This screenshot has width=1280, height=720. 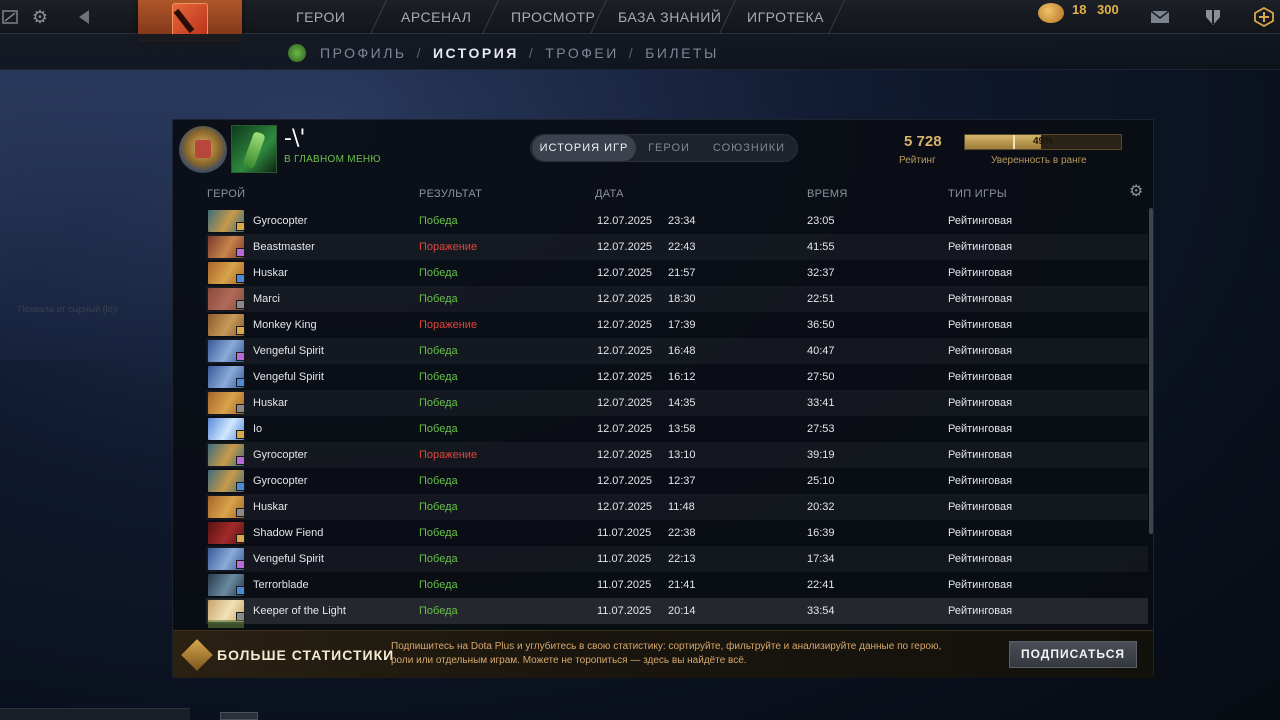 What do you see at coordinates (258, 429) in the screenshot?
I see `hero-name: Io` at bounding box center [258, 429].